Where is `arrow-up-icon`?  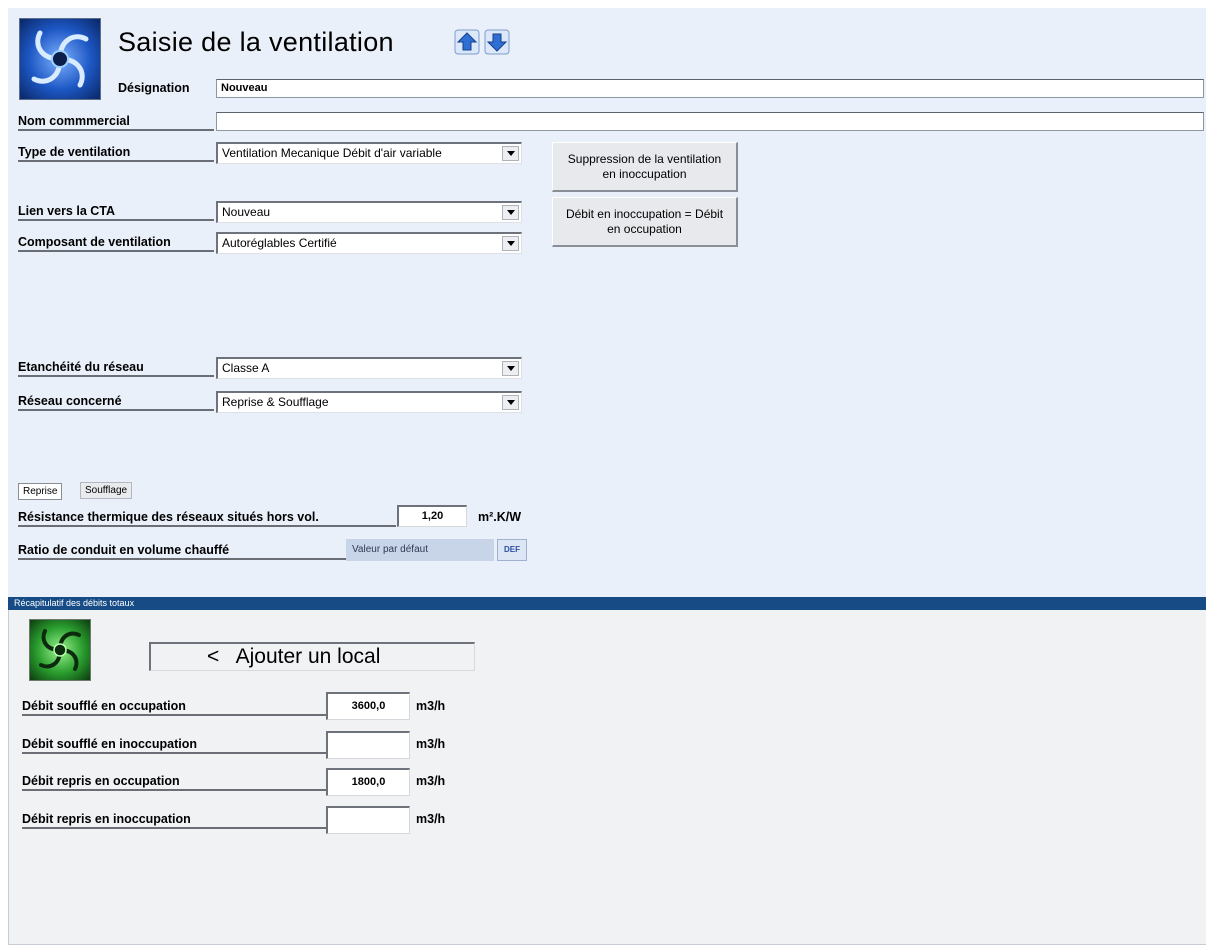
arrow-up-icon is located at coordinates (467, 42).